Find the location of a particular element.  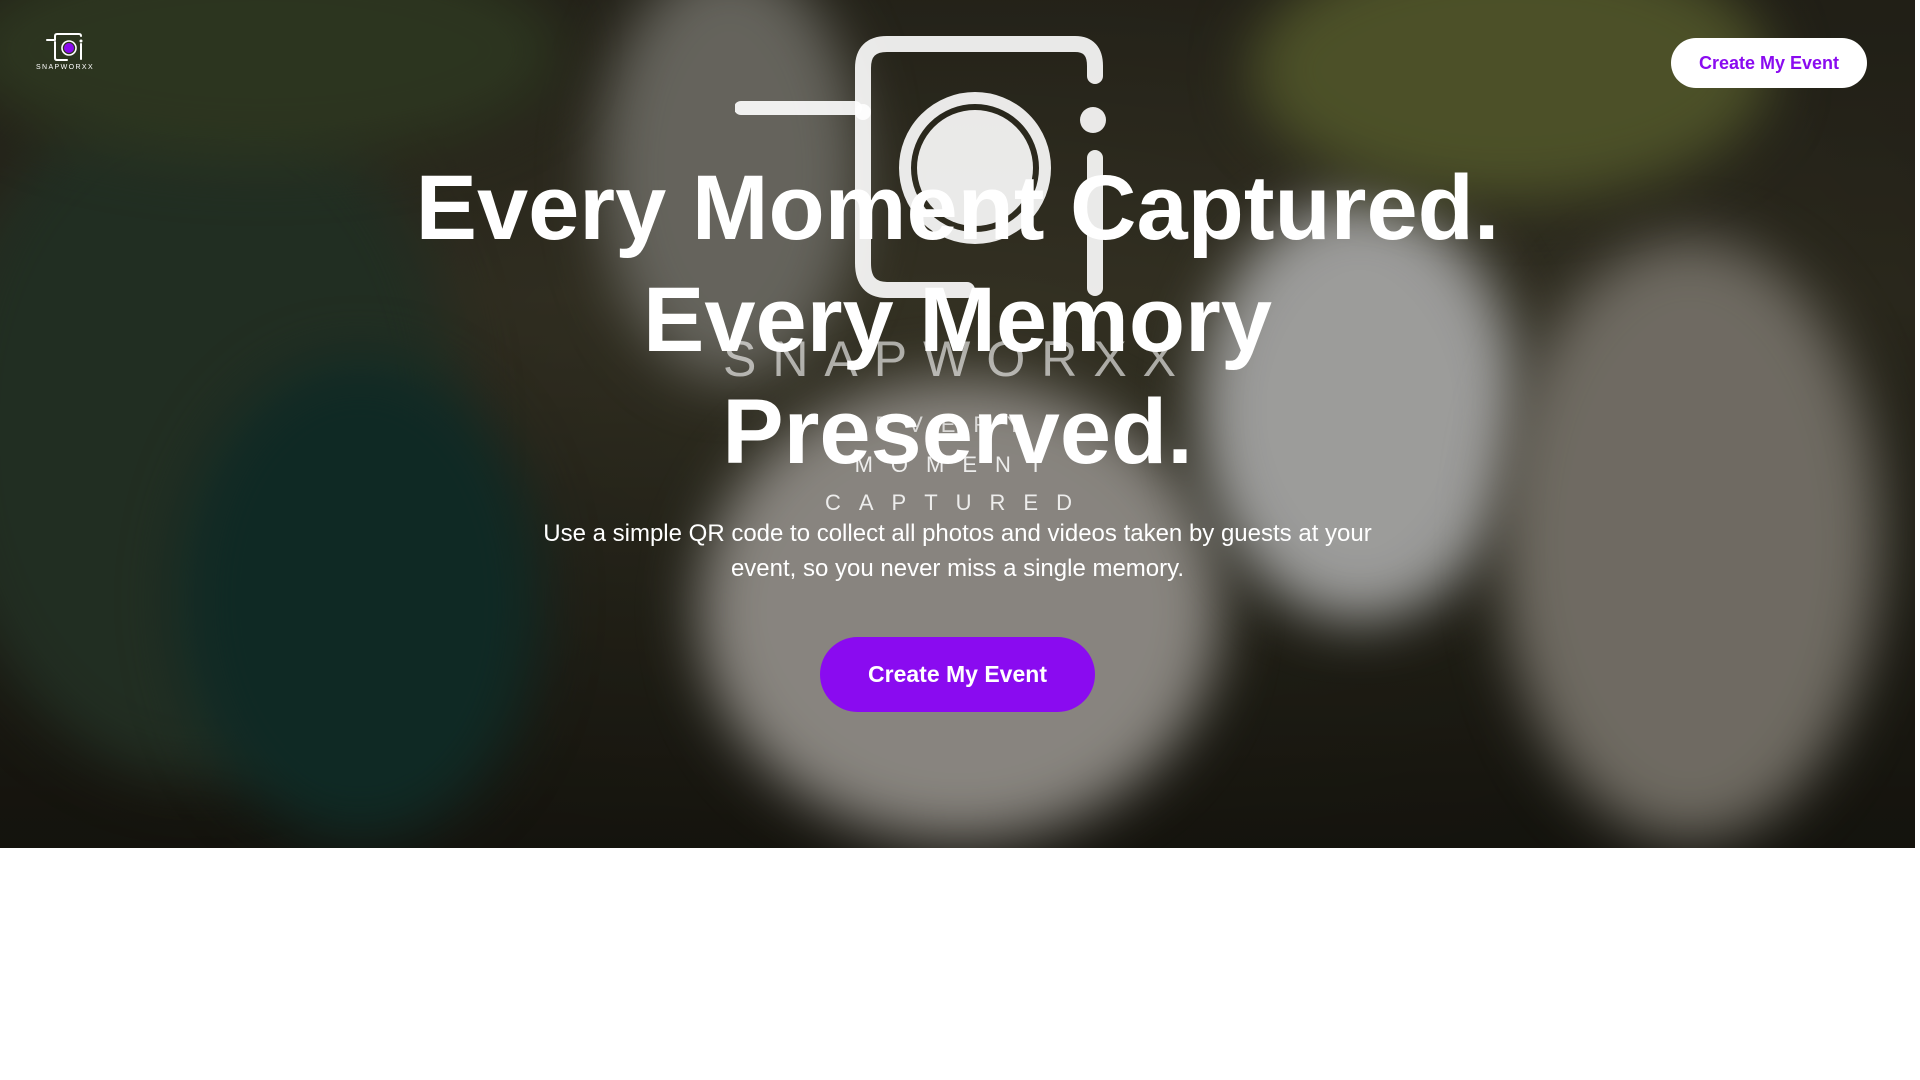

logo: SNAPWORXX is located at coordinates (65, 56).